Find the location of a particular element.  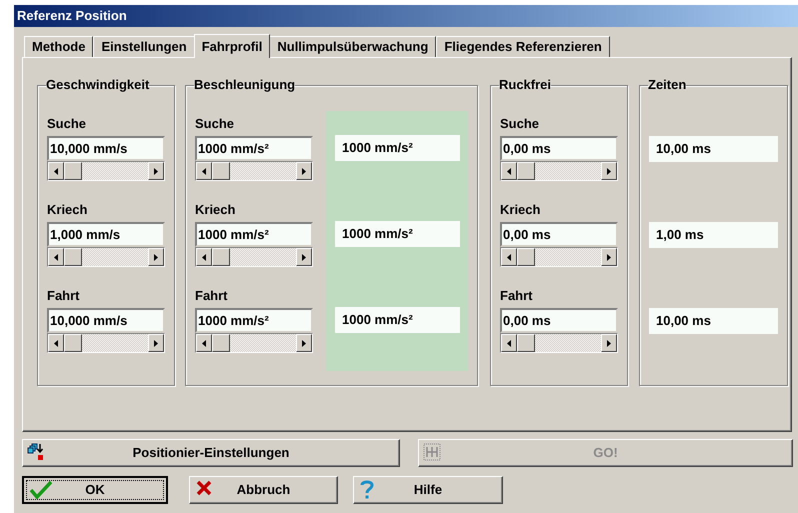

tab: Methode is located at coordinates (59, 46).